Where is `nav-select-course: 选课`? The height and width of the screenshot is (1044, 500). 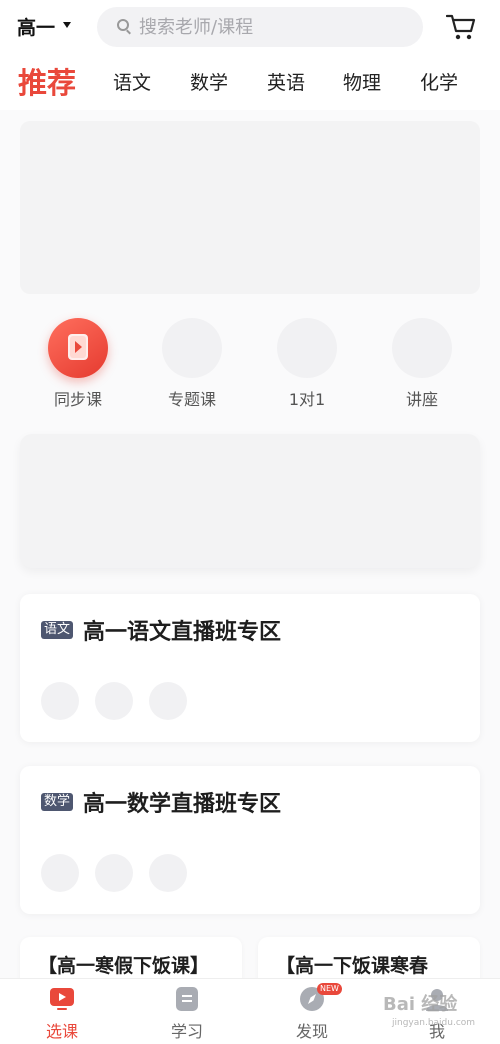
nav-select-course: 选课 is located at coordinates (62, 1014).